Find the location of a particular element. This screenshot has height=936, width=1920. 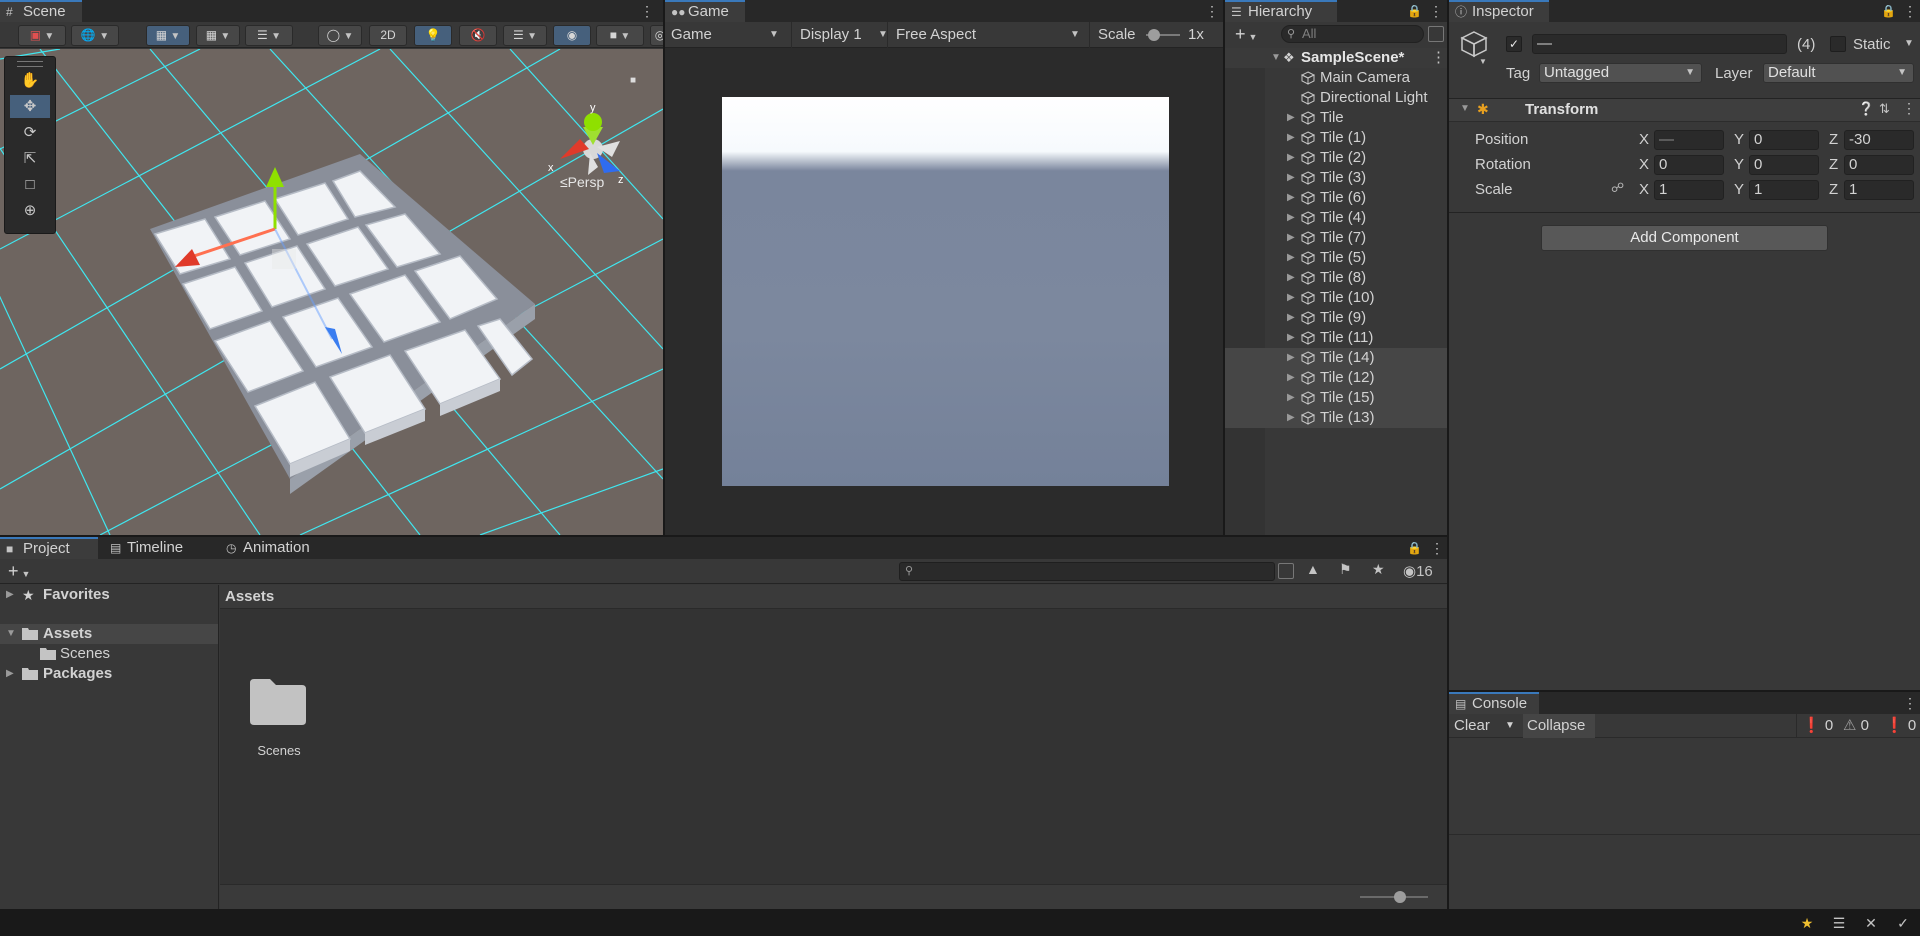

inspector-menu-icon: ⋮ is located at coordinates (1910, 11).